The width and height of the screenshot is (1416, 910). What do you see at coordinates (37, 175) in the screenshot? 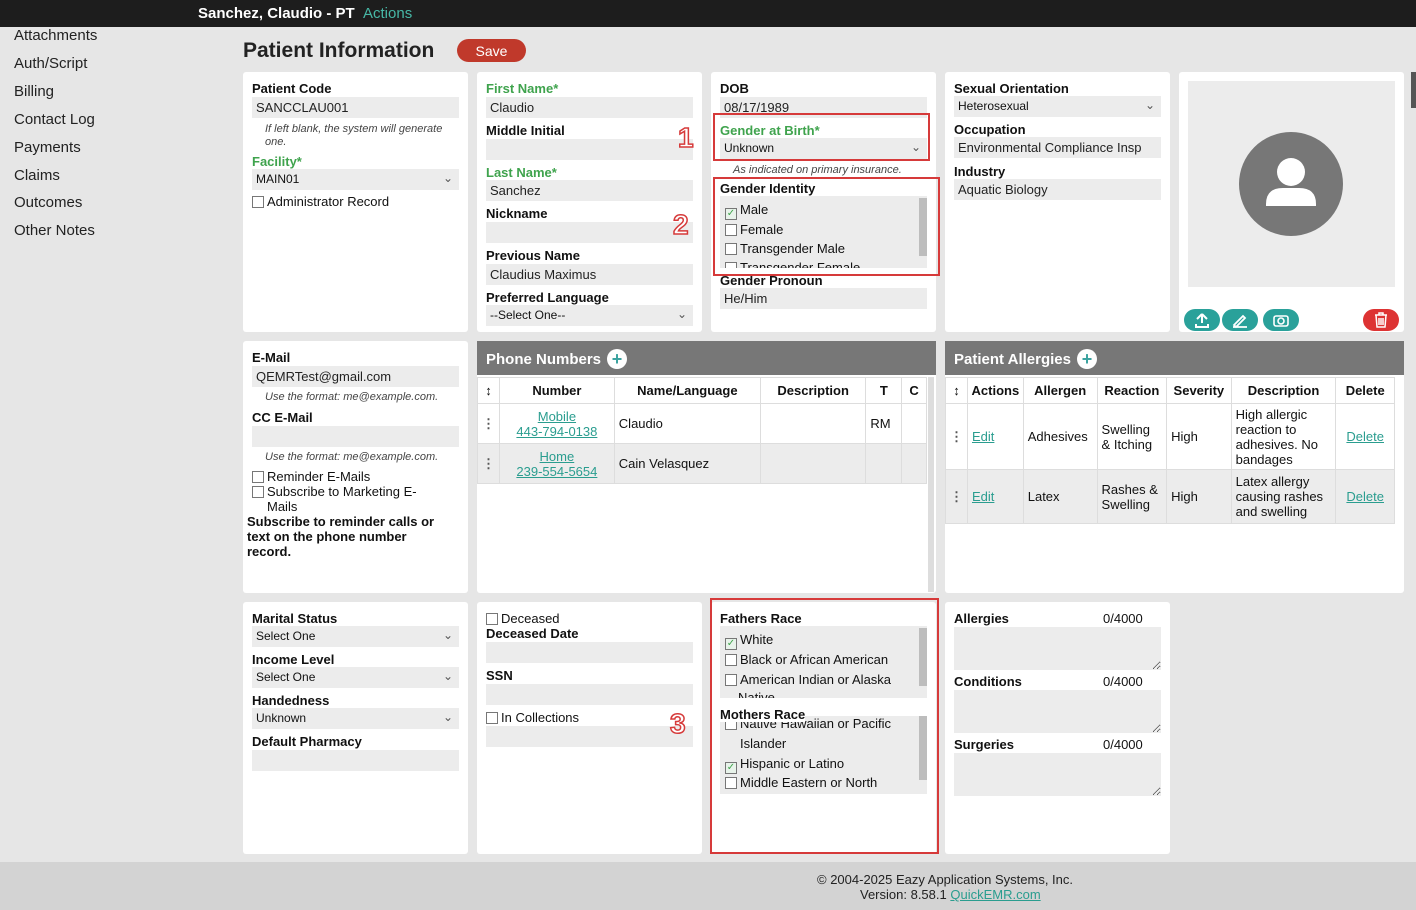
I see `sidebar-item-claims: Claims` at bounding box center [37, 175].